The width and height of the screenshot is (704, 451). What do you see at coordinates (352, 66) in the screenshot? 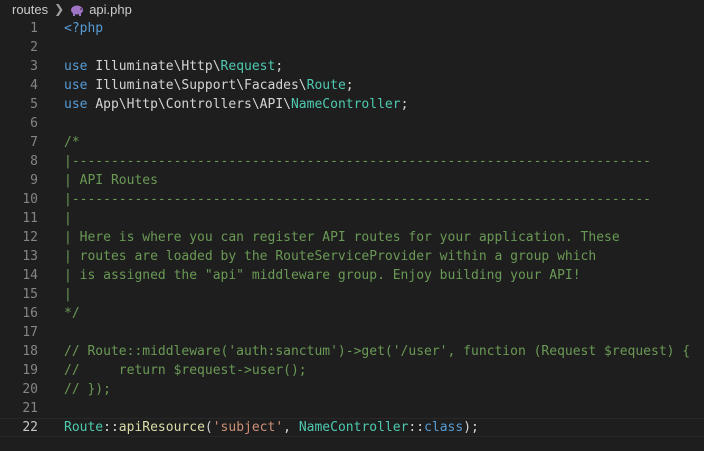
I see `code-line: 3 use Illuminate\Http\Request;` at bounding box center [352, 66].